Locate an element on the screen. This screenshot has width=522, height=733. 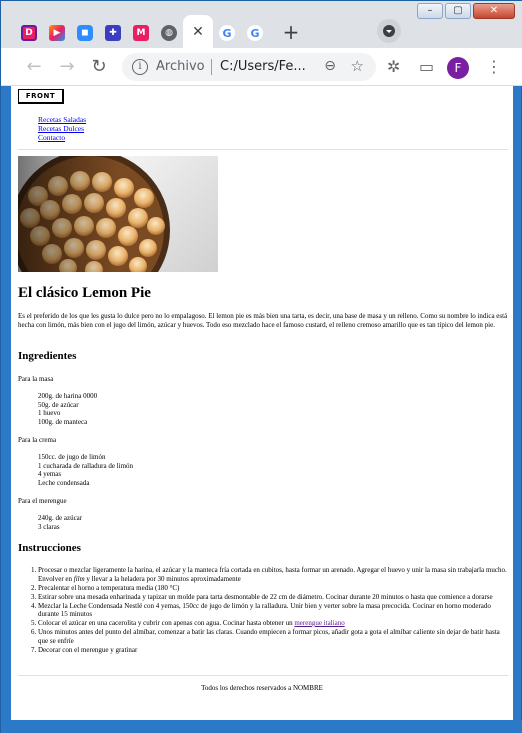
site-logo: FRONT is located at coordinates (41, 96).